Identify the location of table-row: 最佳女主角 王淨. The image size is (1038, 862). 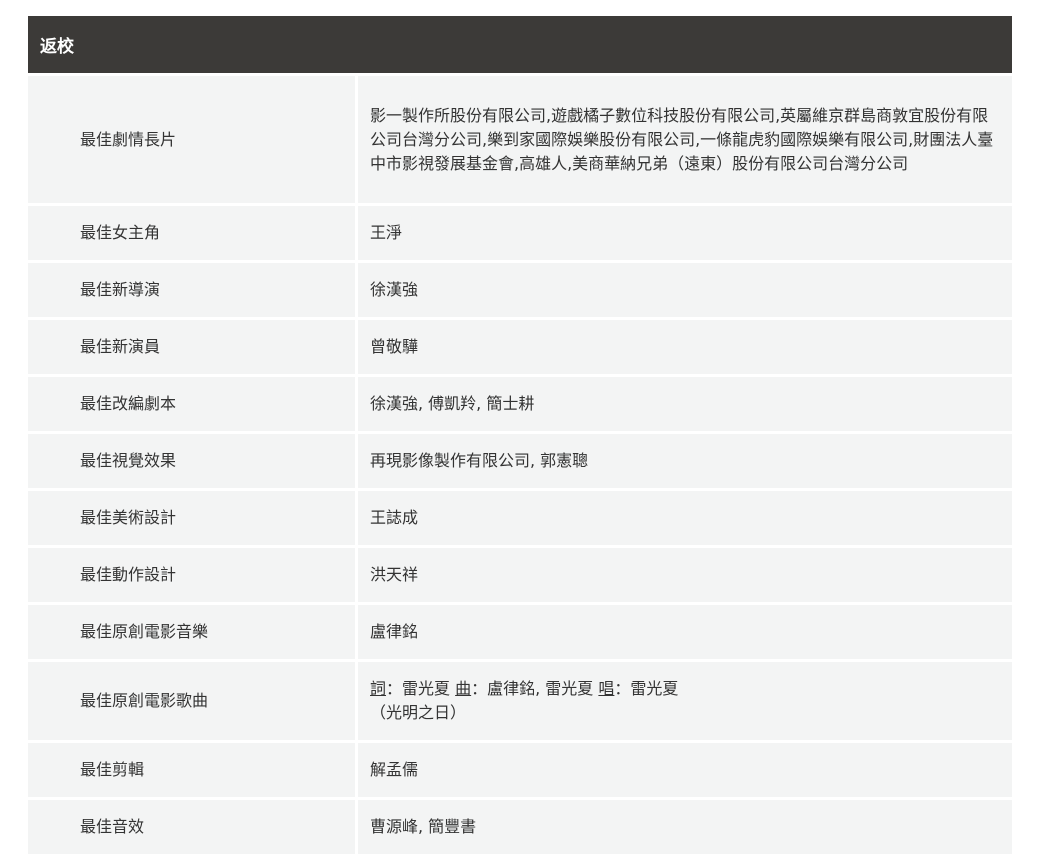
(520, 233).